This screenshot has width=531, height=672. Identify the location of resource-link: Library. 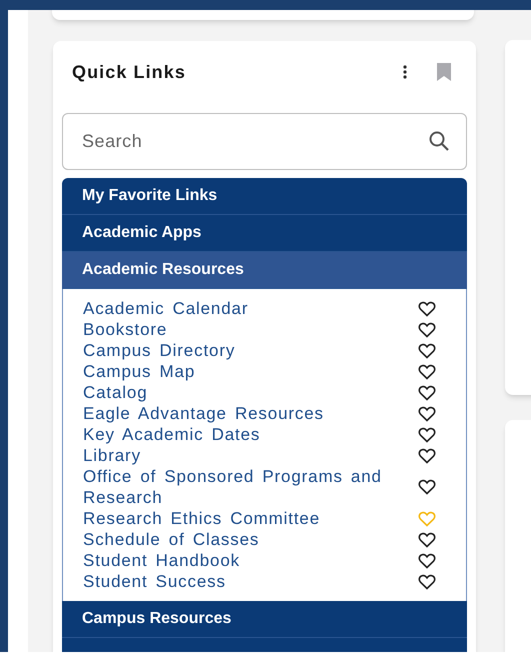
(250, 455).